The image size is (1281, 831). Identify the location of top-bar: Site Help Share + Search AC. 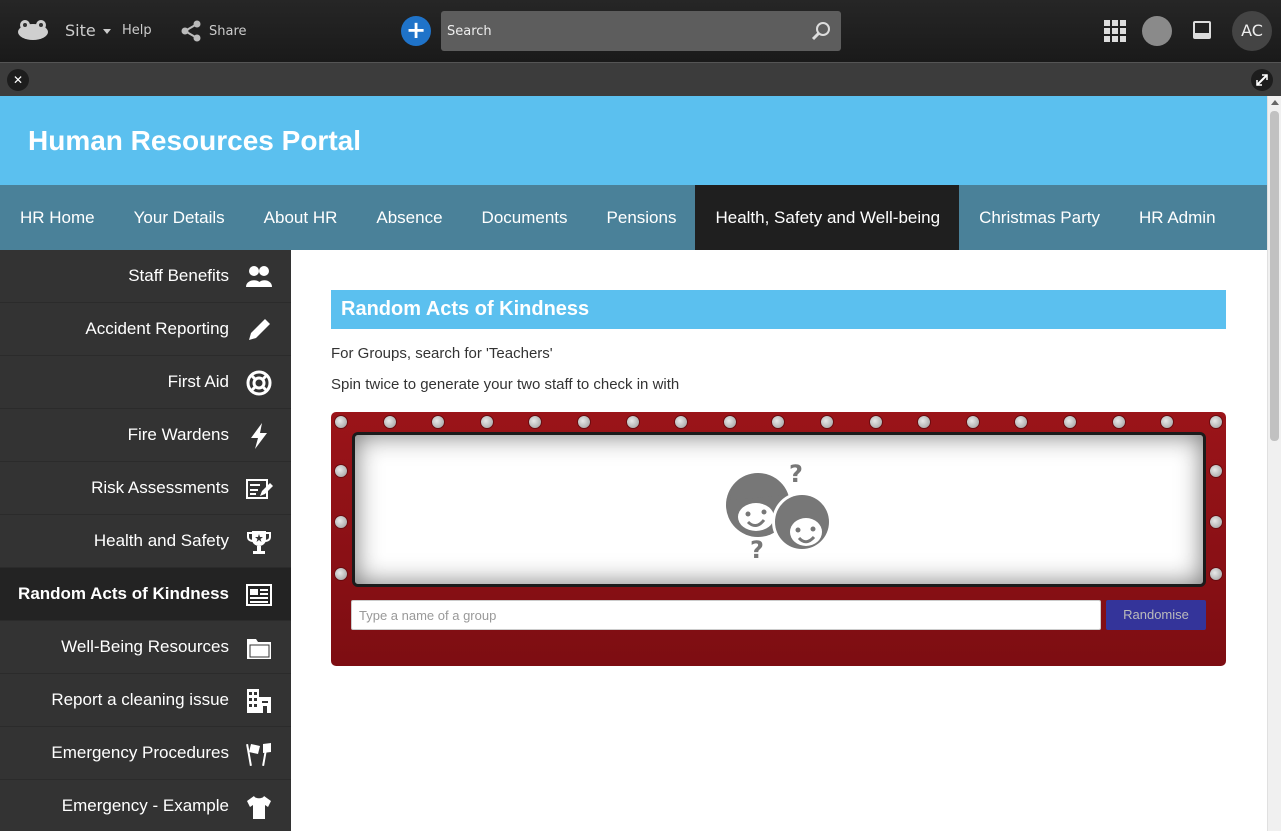
(640, 31).